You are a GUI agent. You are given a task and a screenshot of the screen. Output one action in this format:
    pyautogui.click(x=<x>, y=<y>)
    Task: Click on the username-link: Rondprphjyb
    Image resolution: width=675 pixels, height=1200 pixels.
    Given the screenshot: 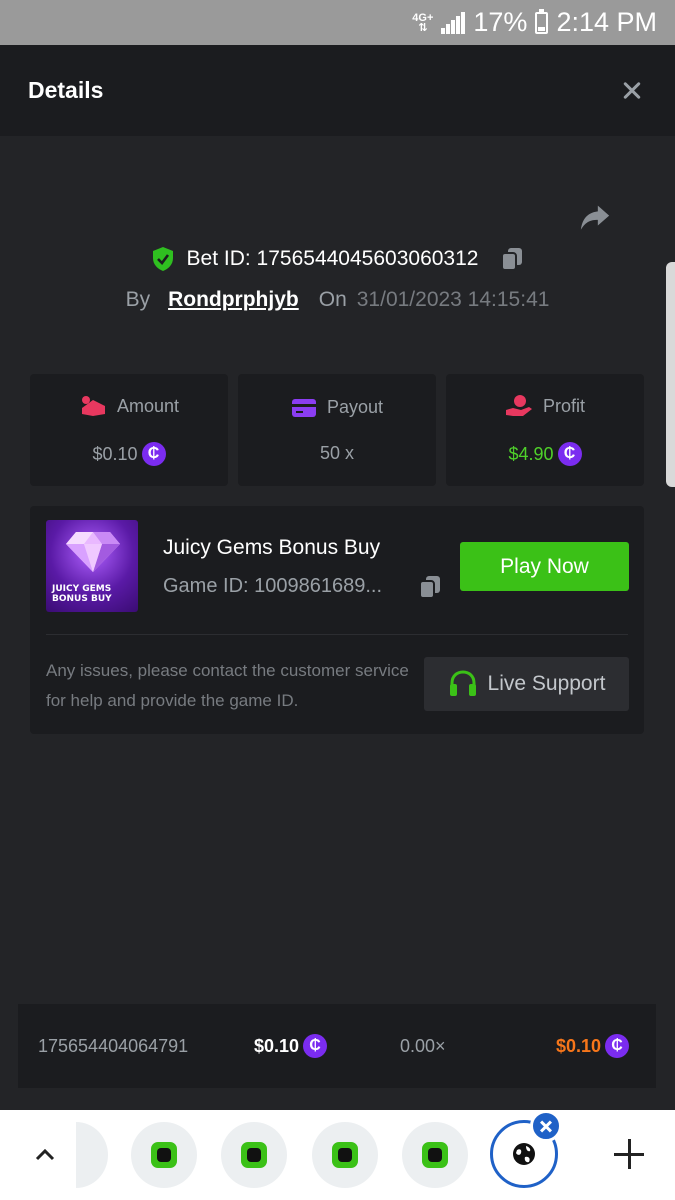 What is the action you would take?
    pyautogui.click(x=233, y=300)
    